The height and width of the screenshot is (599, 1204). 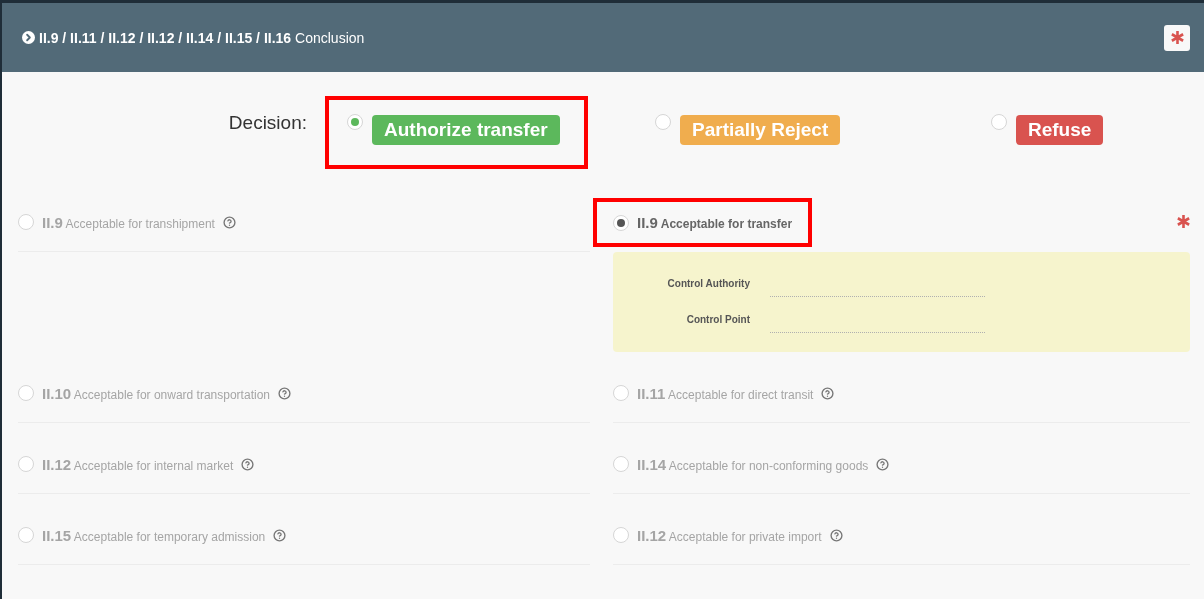 I want to click on chevron-icon, so click(x=28, y=37).